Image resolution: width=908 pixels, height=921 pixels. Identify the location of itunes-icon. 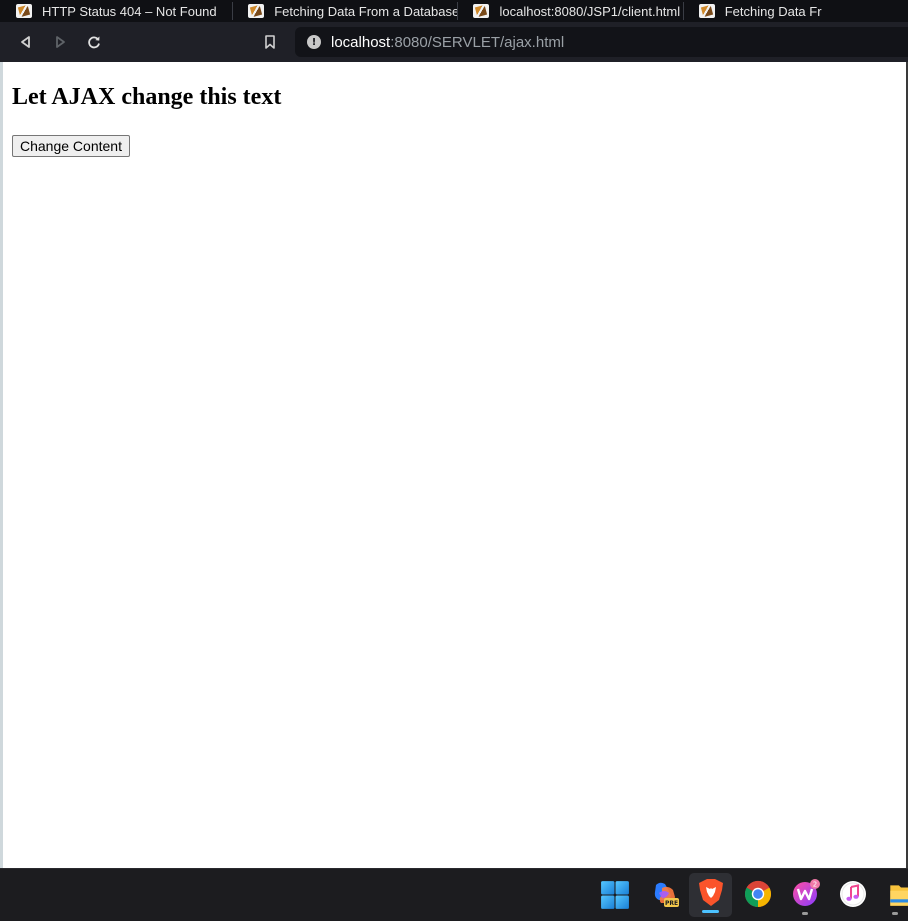
(853, 894).